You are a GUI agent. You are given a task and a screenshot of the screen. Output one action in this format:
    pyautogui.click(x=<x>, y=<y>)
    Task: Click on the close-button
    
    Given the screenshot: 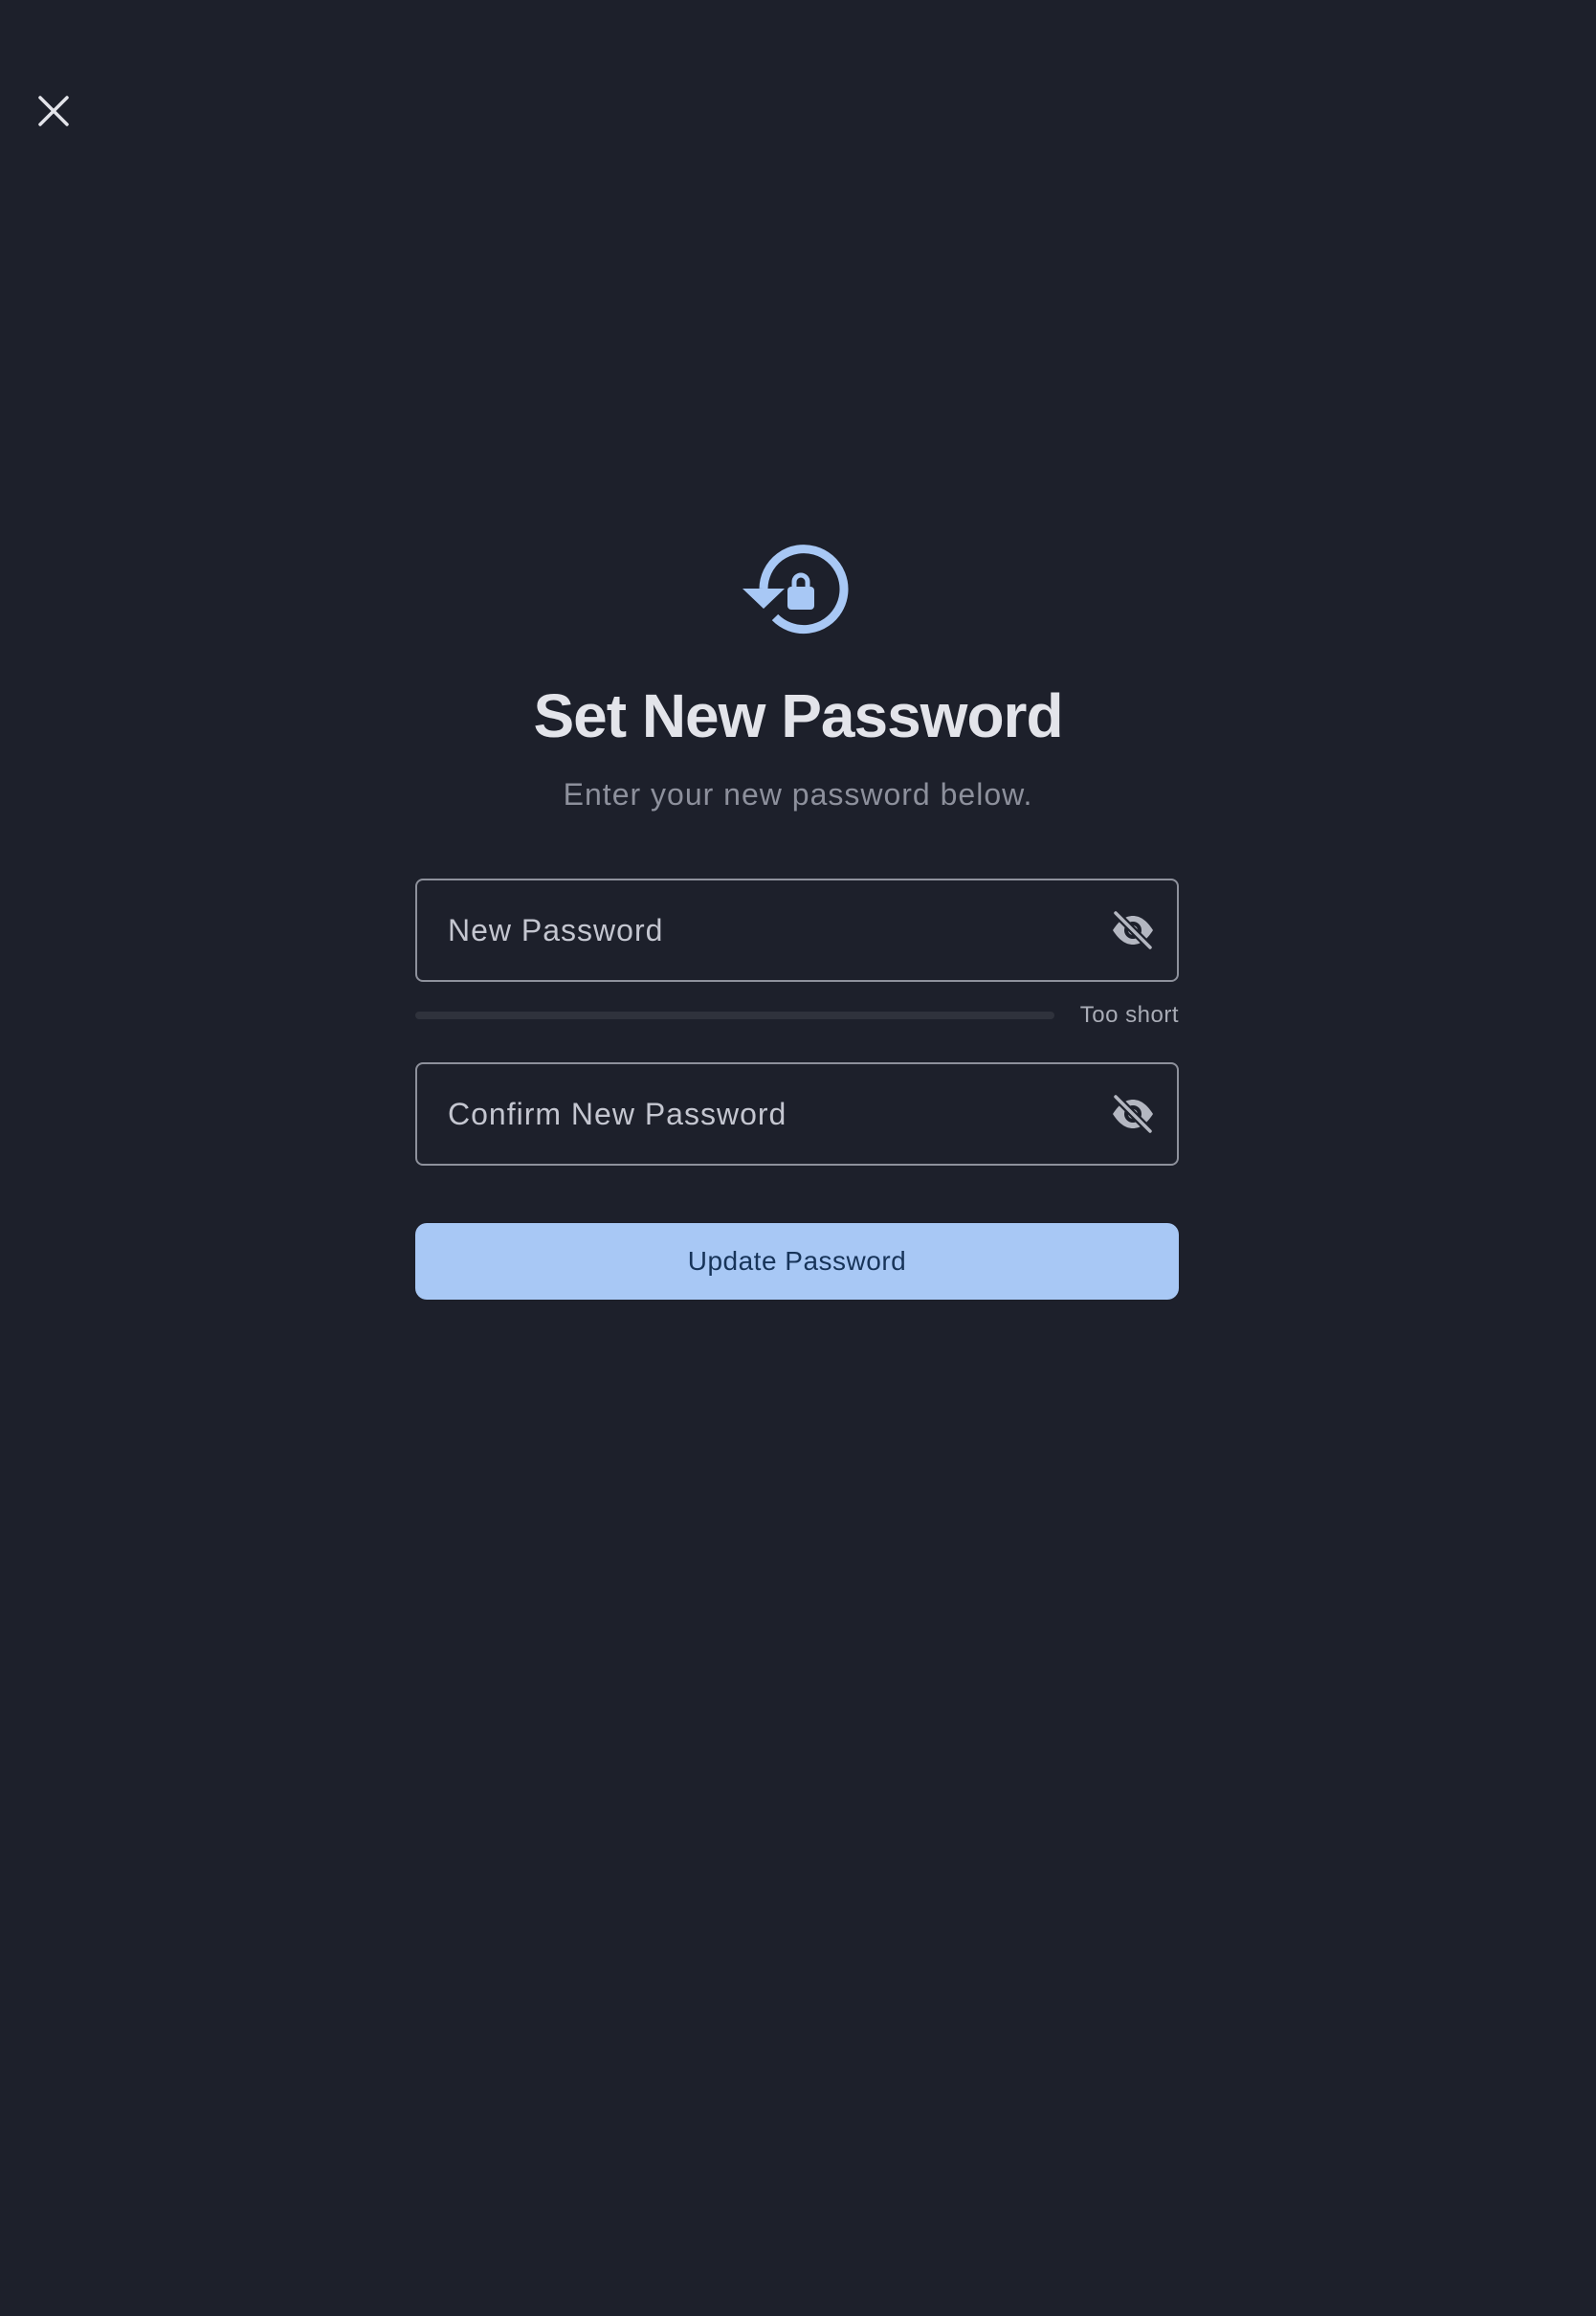 What is the action you would take?
    pyautogui.click(x=54, y=111)
    